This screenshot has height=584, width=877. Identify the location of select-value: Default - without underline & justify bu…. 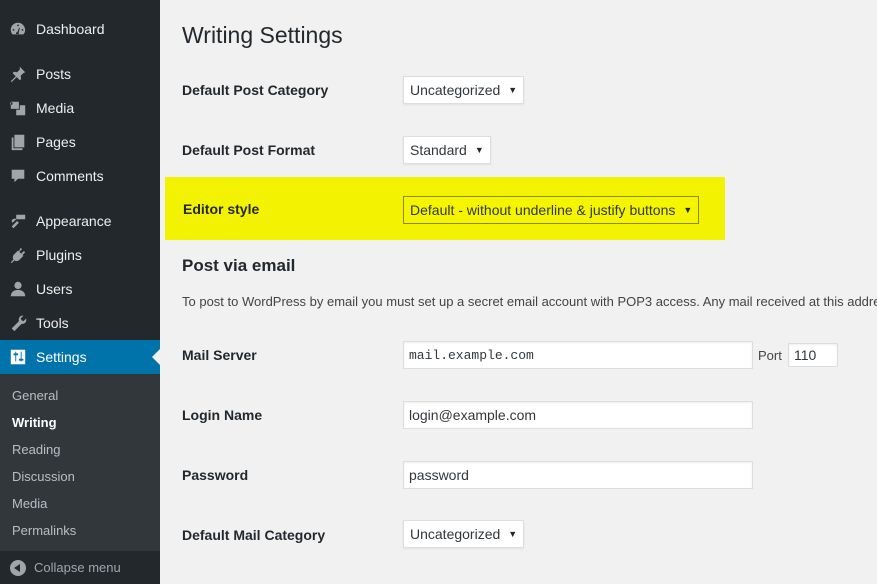
(543, 210).